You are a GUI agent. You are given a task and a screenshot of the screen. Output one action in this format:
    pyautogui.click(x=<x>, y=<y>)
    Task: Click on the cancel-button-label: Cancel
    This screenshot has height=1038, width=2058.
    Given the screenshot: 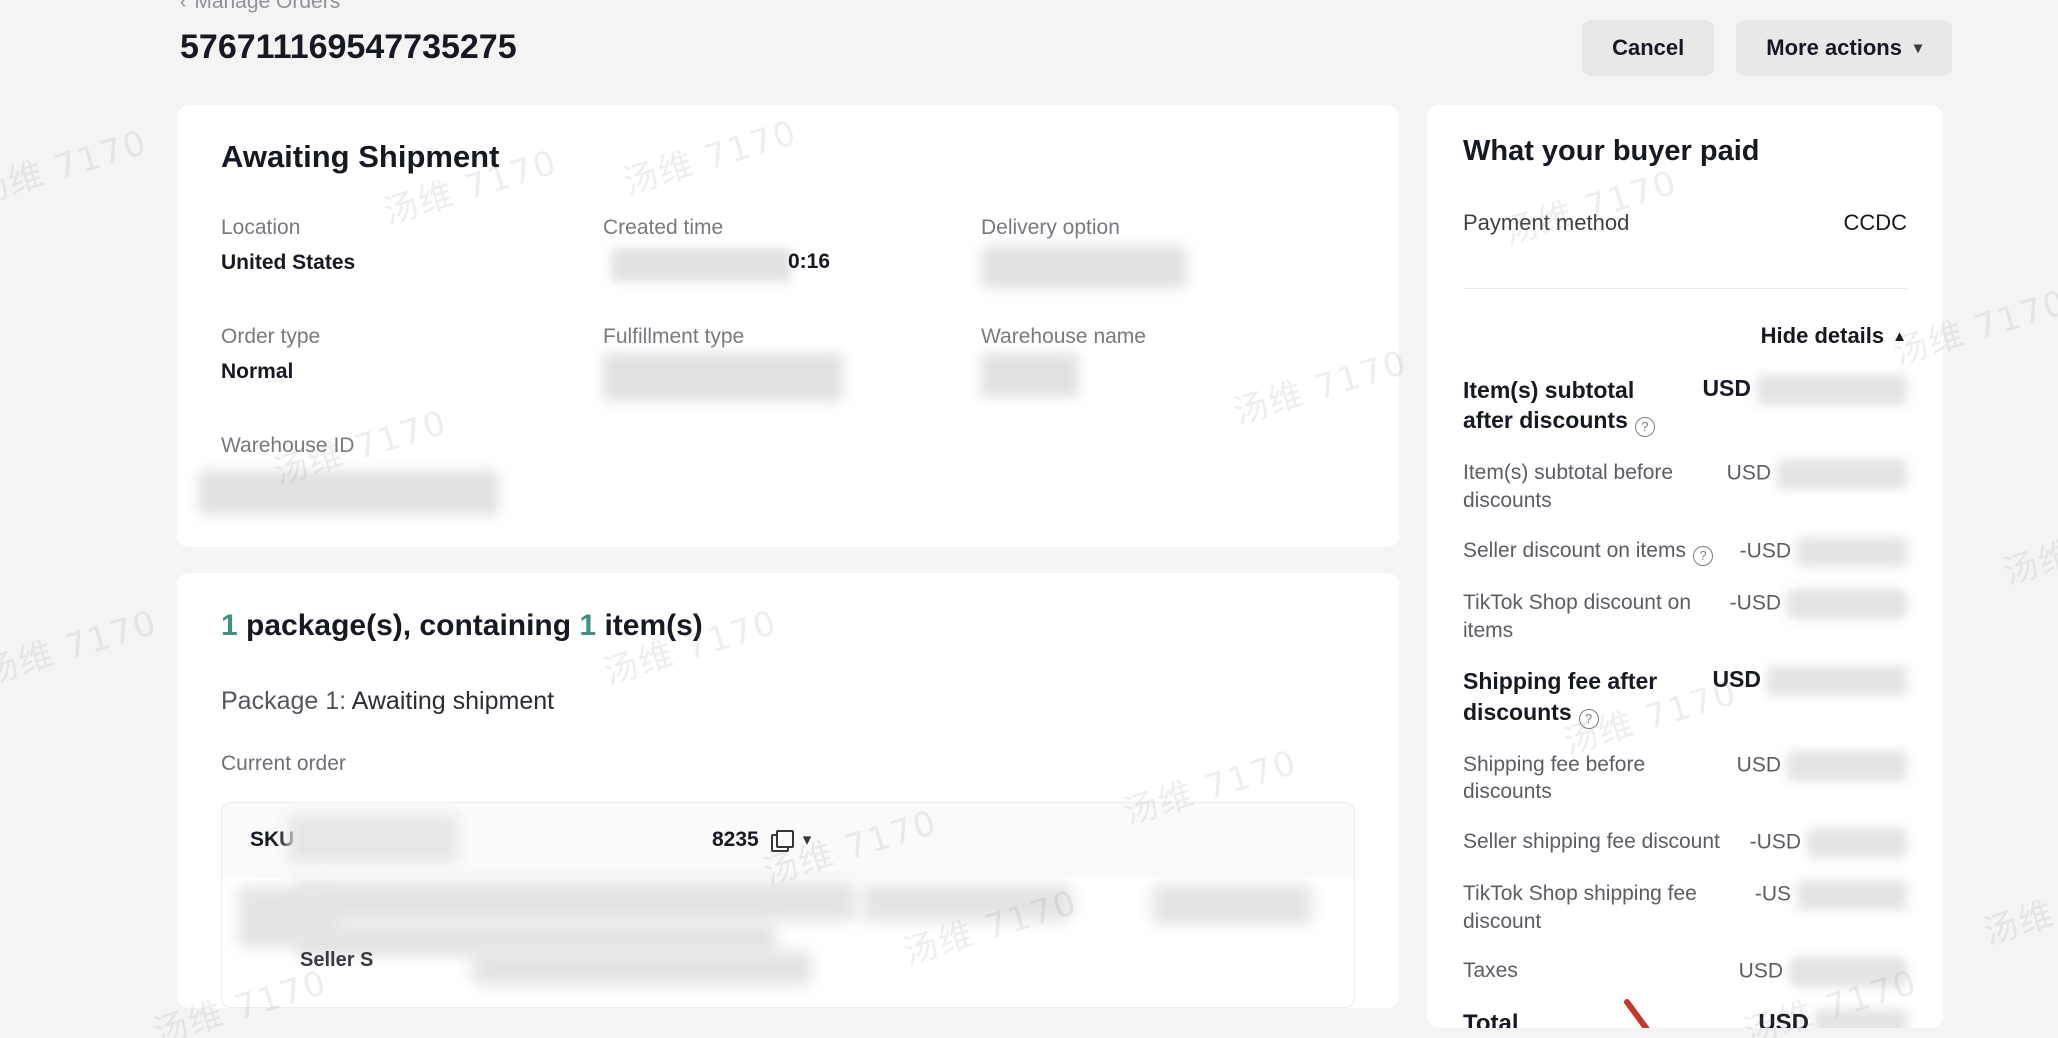 What is the action you would take?
    pyautogui.click(x=1648, y=47)
    